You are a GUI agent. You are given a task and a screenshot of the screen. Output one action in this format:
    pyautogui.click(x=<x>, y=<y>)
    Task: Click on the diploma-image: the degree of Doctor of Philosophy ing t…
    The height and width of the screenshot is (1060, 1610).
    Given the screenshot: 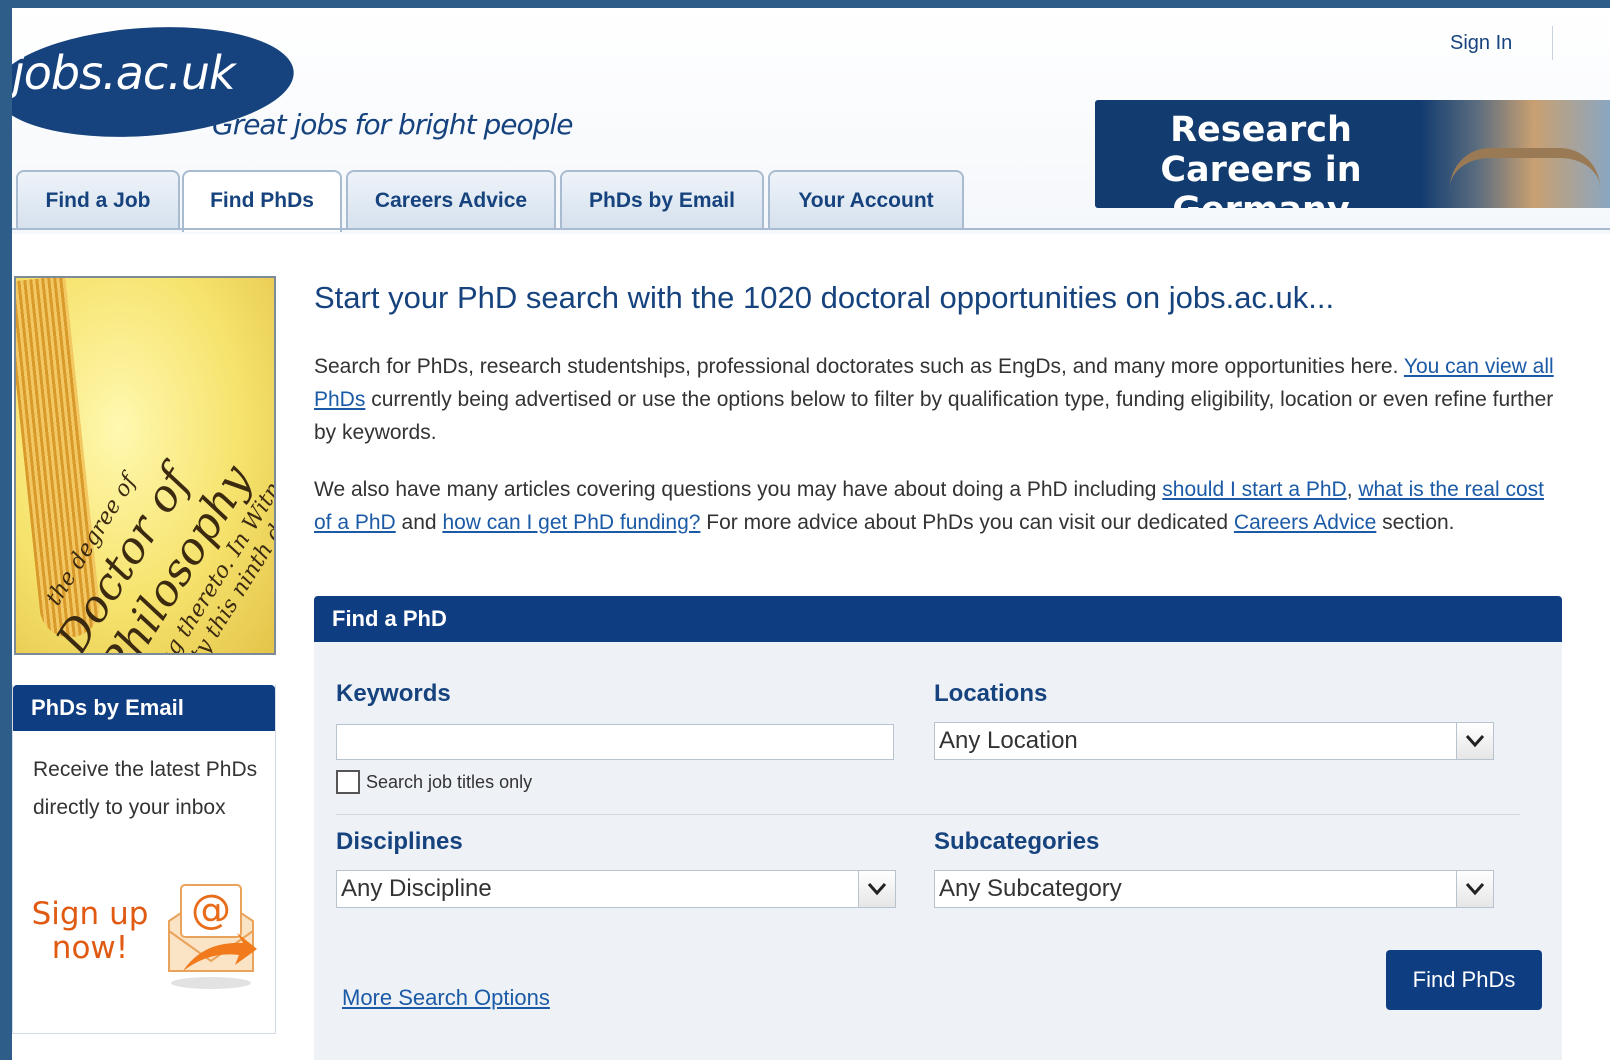 What is the action you would take?
    pyautogui.click(x=145, y=465)
    